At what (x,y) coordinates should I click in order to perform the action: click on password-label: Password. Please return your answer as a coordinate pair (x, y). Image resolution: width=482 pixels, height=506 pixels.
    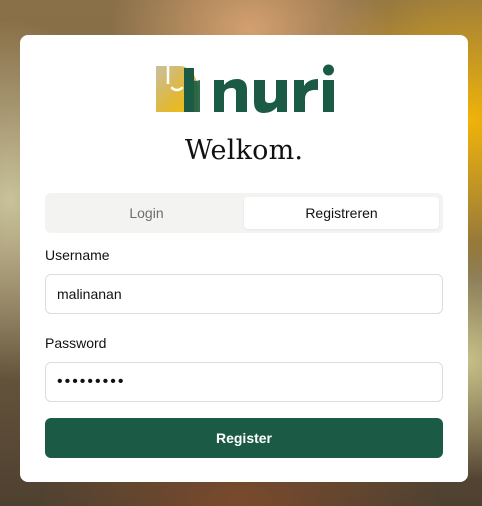
    Looking at the image, I should click on (76, 343).